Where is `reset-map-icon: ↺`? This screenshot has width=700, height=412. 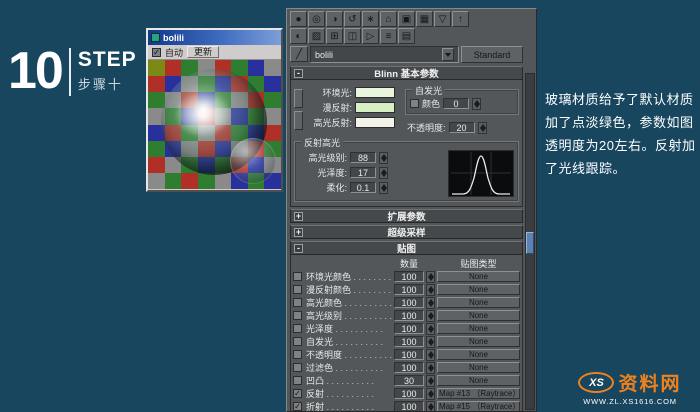 reset-map-icon: ↺ is located at coordinates (352, 19).